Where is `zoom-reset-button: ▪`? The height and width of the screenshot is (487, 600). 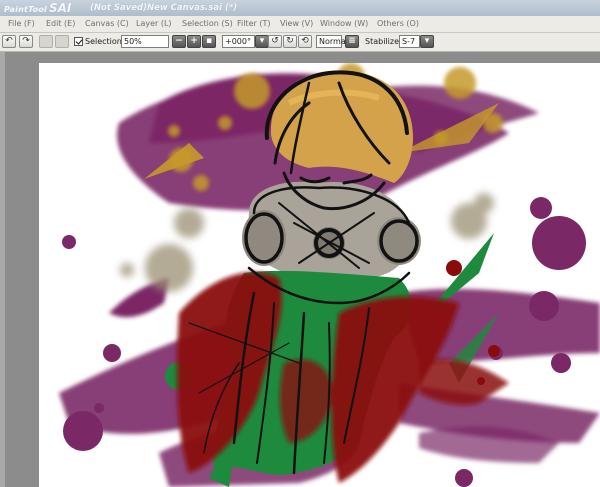 zoom-reset-button: ▪ is located at coordinates (209, 41).